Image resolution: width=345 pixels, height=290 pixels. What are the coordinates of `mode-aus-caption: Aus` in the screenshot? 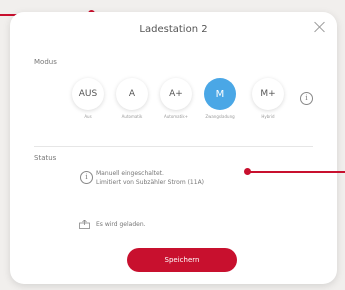 It's located at (88, 116).